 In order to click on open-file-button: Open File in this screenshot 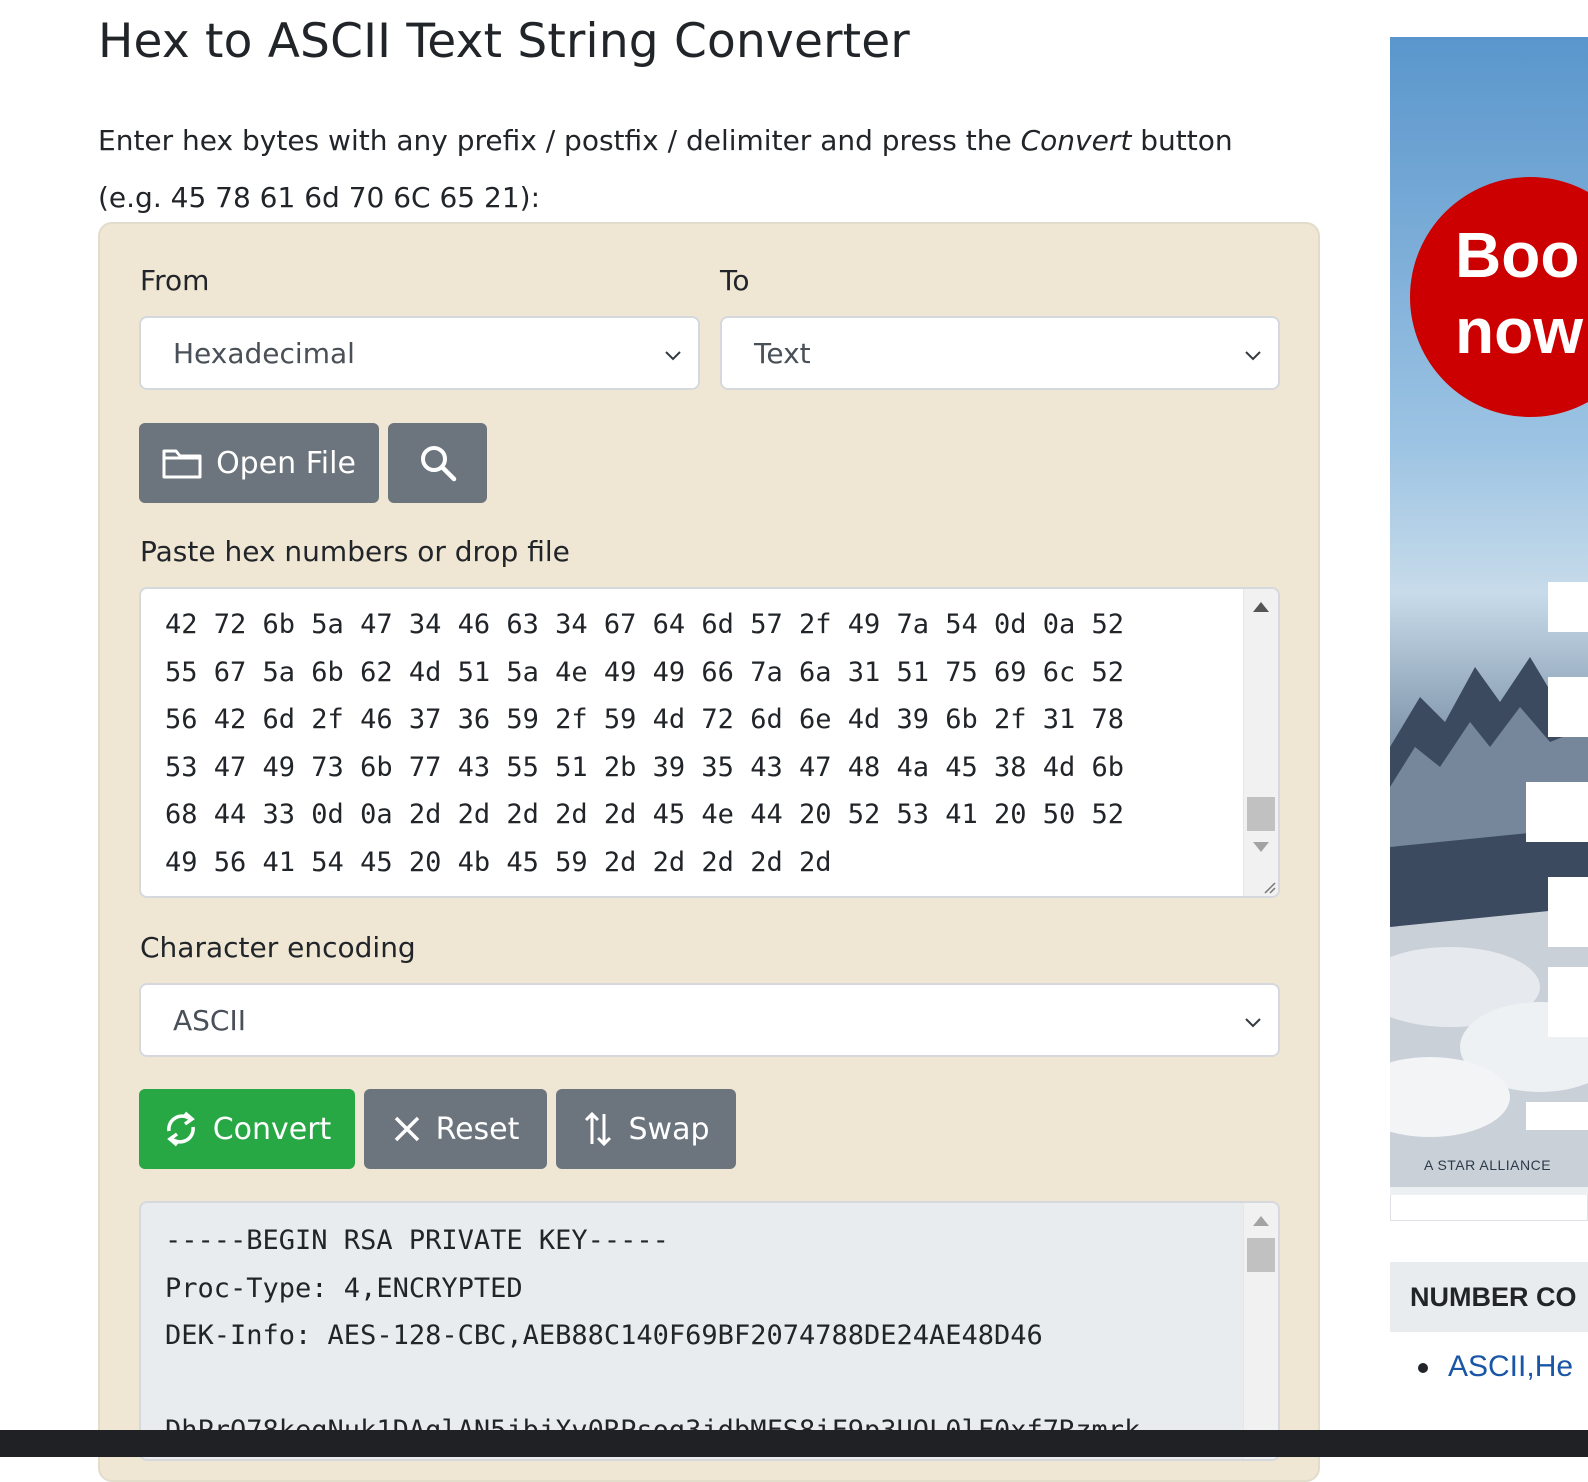, I will do `click(259, 463)`.